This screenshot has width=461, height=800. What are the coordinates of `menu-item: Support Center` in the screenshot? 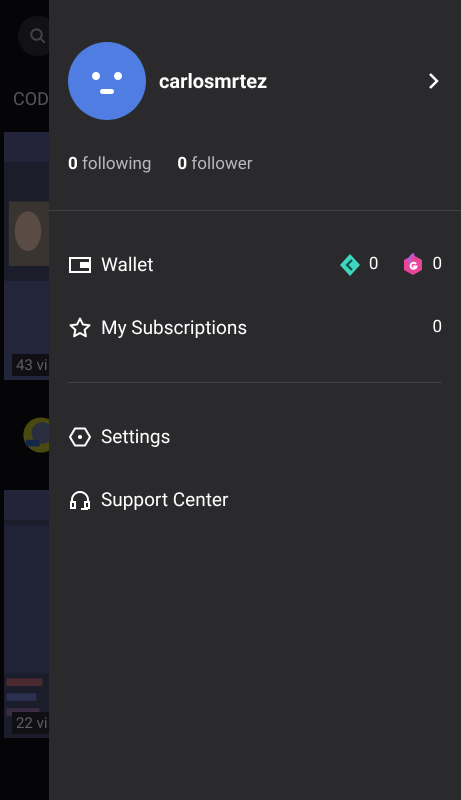 It's located at (255, 500).